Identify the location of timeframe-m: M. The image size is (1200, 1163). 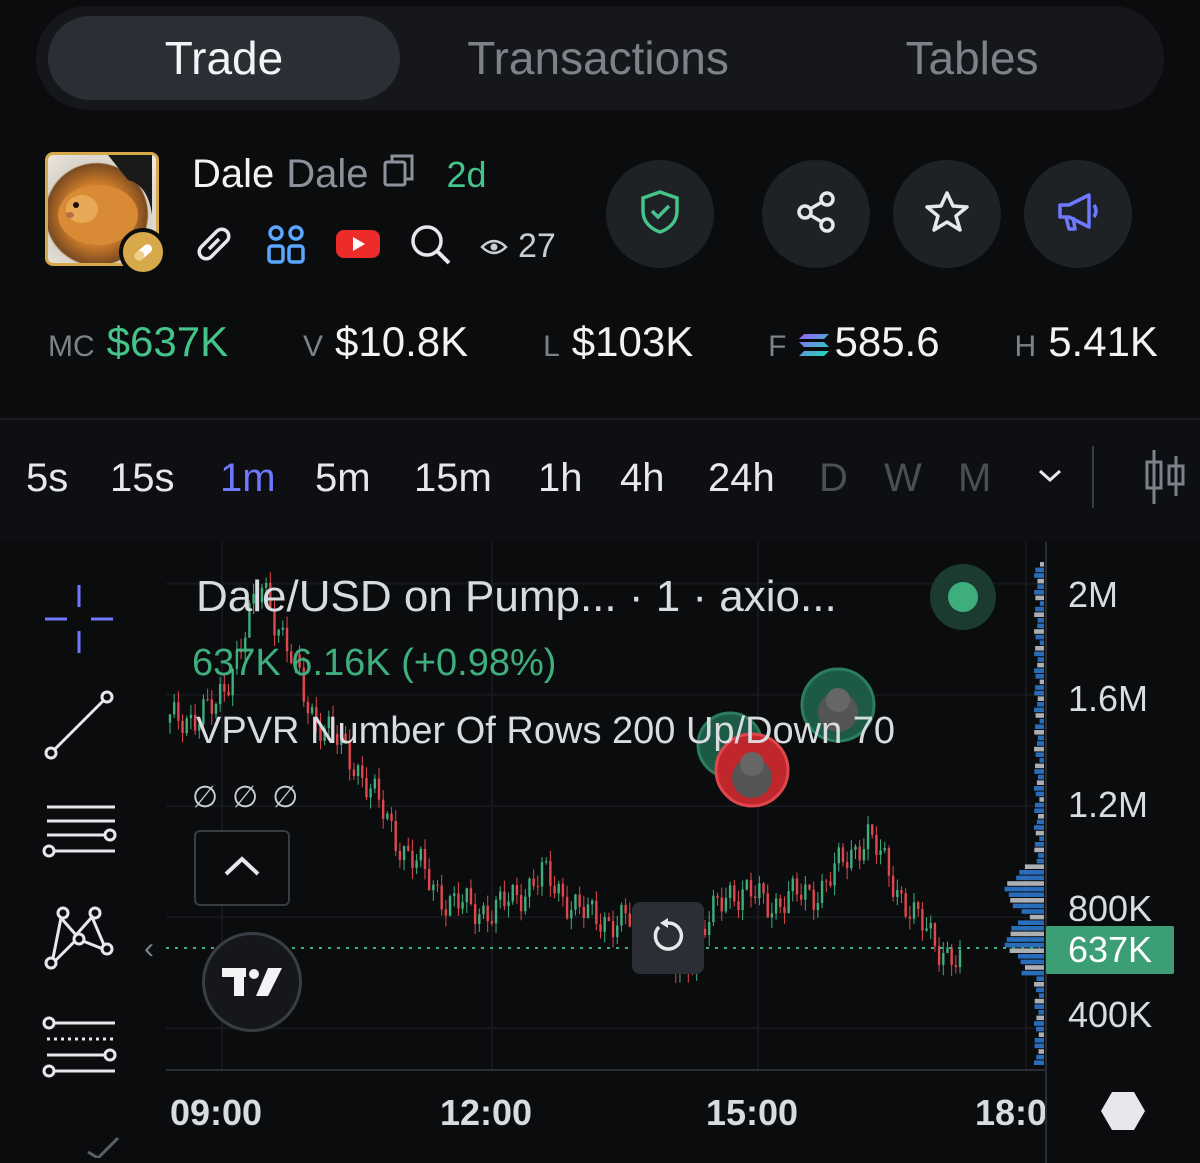
(974, 478).